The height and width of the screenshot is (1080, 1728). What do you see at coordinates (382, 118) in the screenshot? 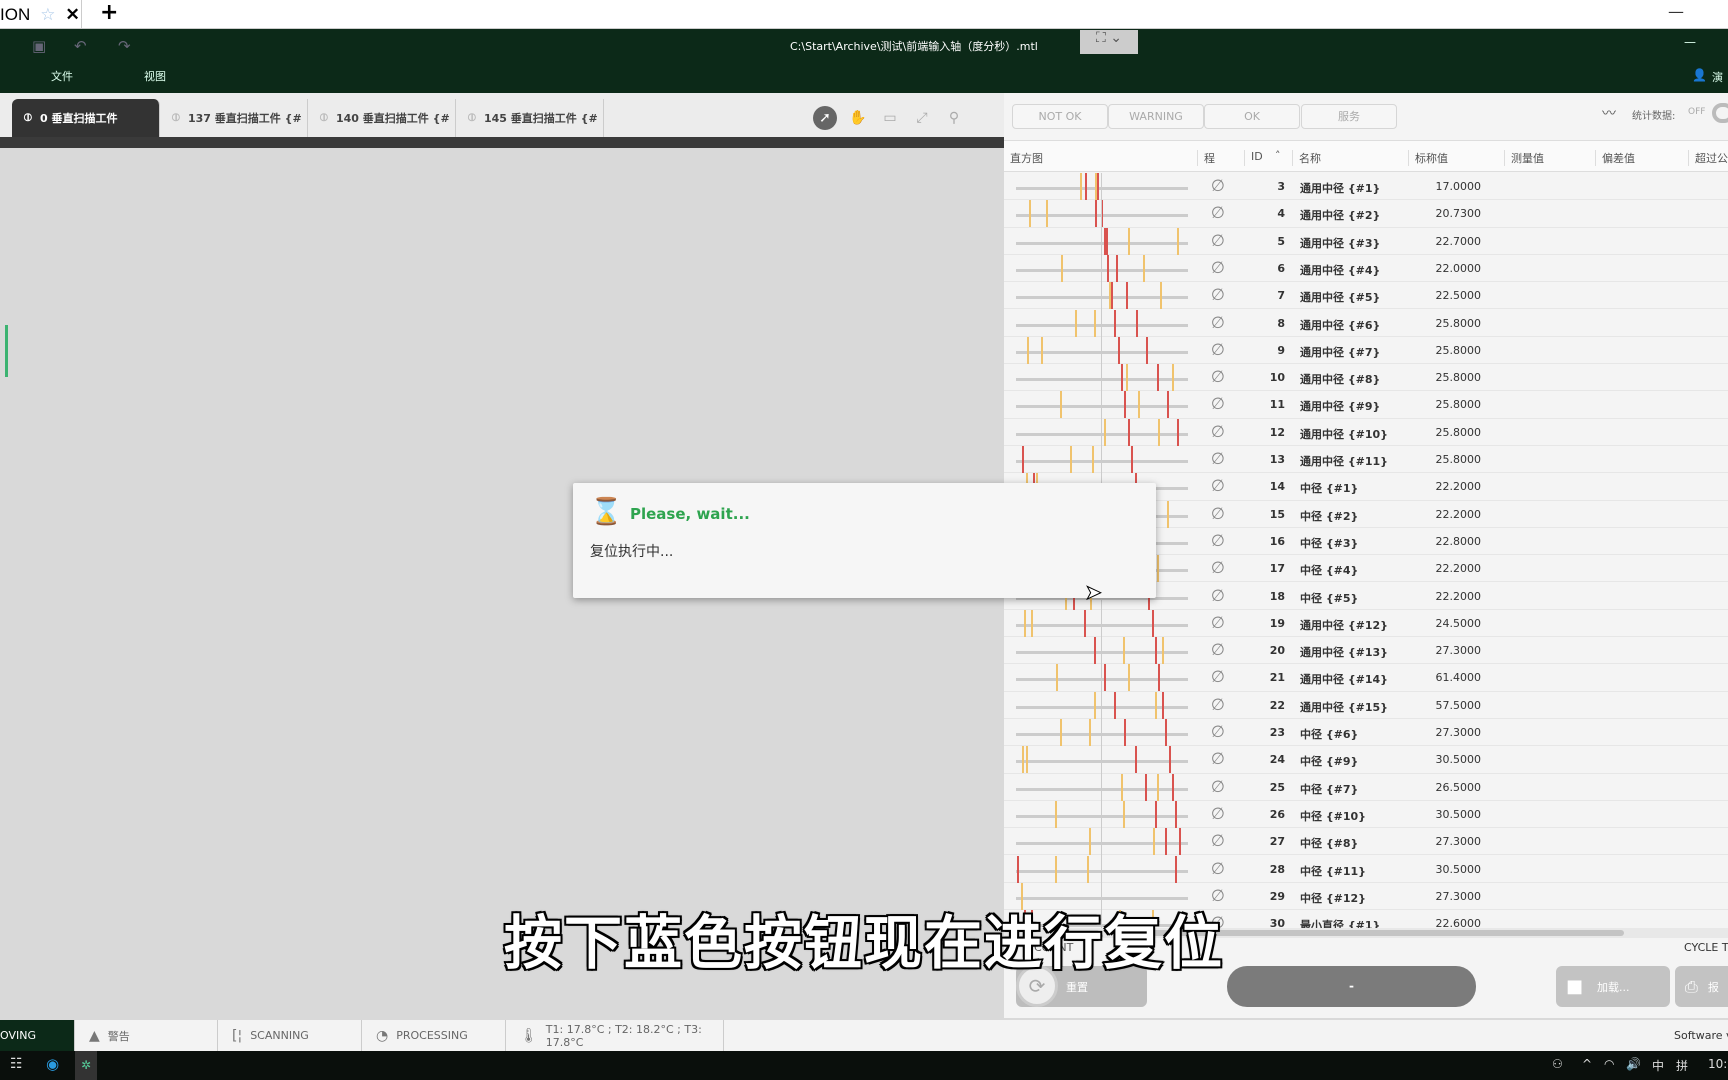
I see `tab-scan-140: ⦶ 140 垂直扫描工件 {#` at bounding box center [382, 118].